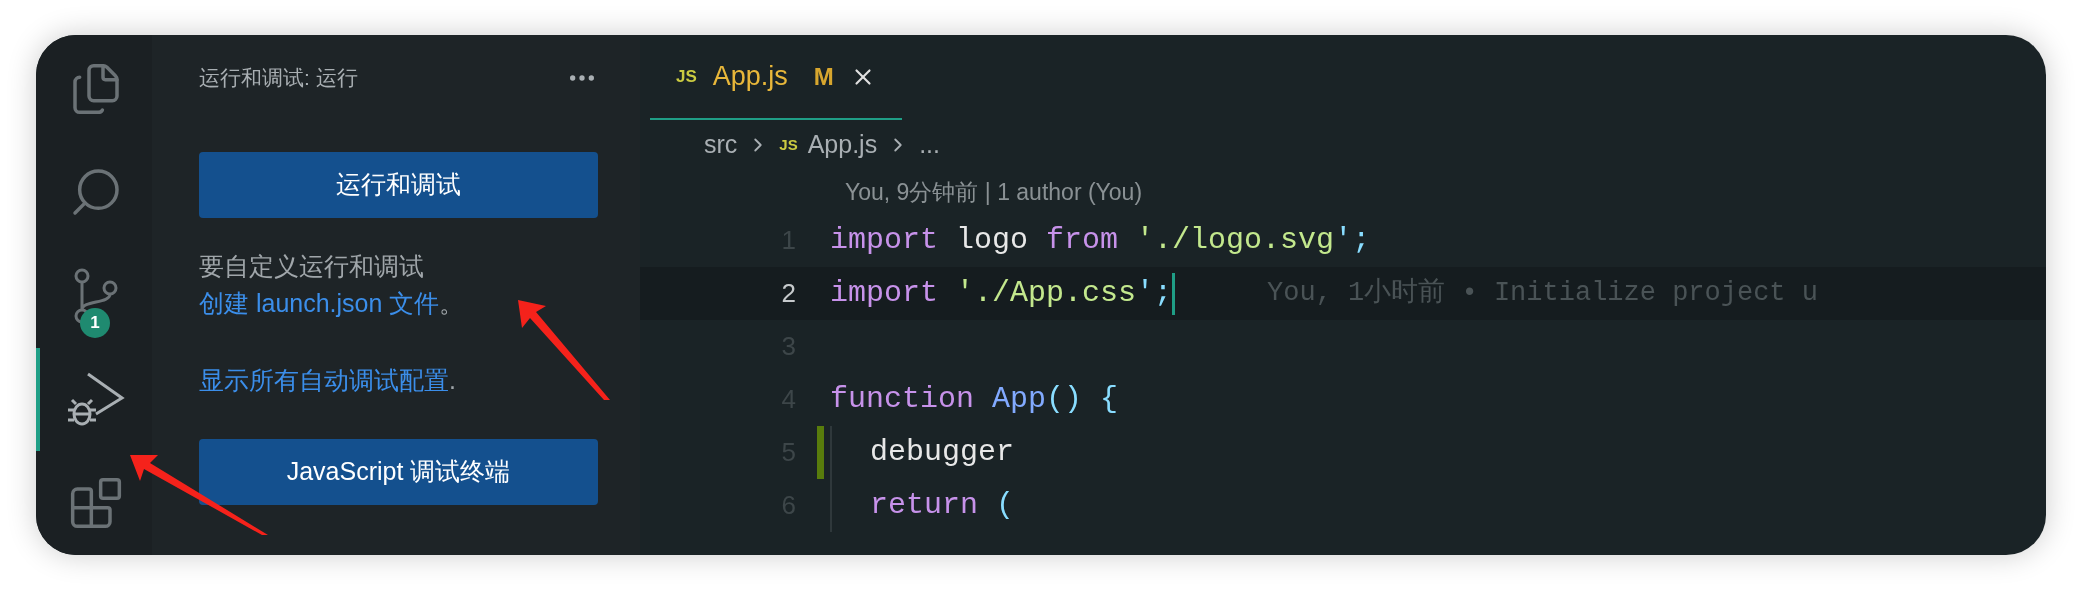 The image size is (2082, 592). Describe the element at coordinates (324, 380) in the screenshot. I see `sidebar-link: 显示所有自动调试配置` at that location.